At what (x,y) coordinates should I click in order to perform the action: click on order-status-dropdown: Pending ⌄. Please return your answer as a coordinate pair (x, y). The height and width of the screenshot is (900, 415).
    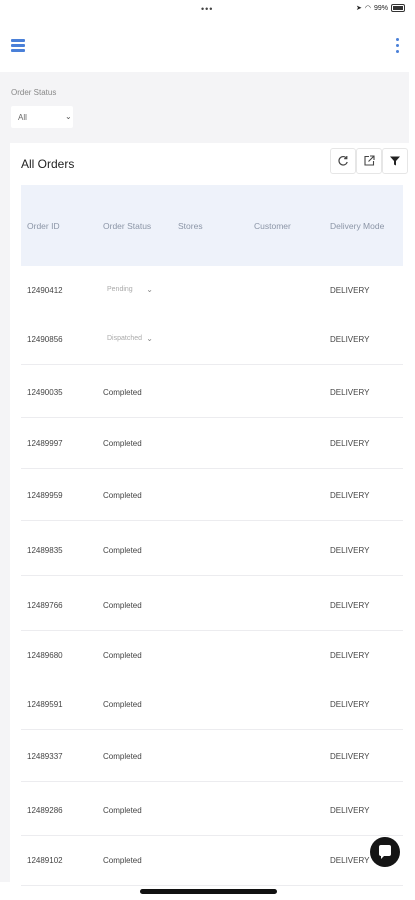
    Looking at the image, I should click on (129, 291).